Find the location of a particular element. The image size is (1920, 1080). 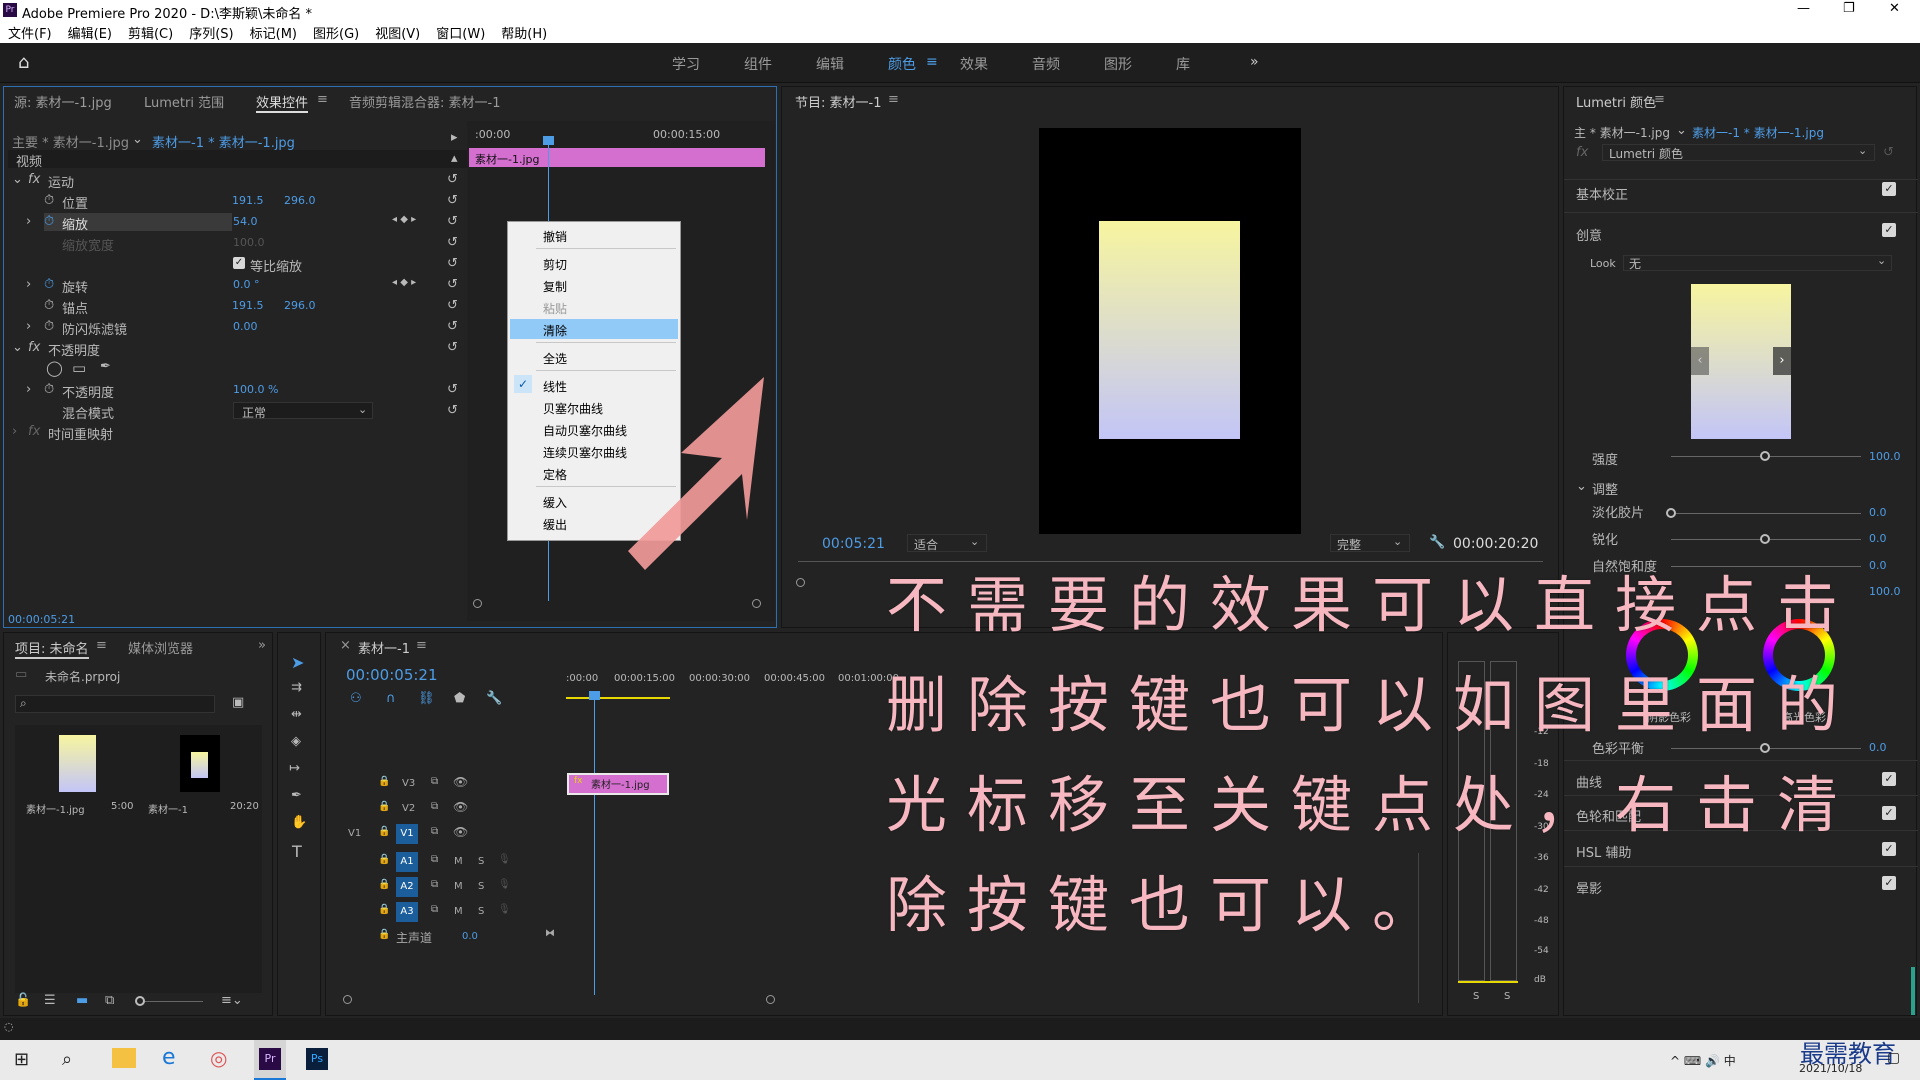

system-tray-icons: ^ ⌨ 🔊 中 is located at coordinates (1703, 1060).